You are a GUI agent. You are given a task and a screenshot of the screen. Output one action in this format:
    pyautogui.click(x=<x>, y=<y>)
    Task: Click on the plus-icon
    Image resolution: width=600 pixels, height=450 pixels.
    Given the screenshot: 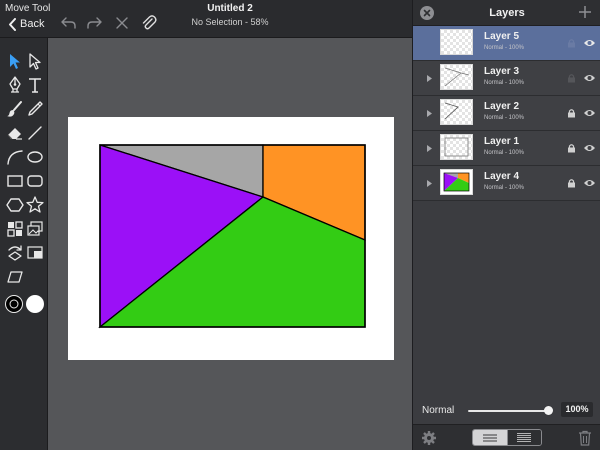 What is the action you would take?
    pyautogui.click(x=585, y=12)
    